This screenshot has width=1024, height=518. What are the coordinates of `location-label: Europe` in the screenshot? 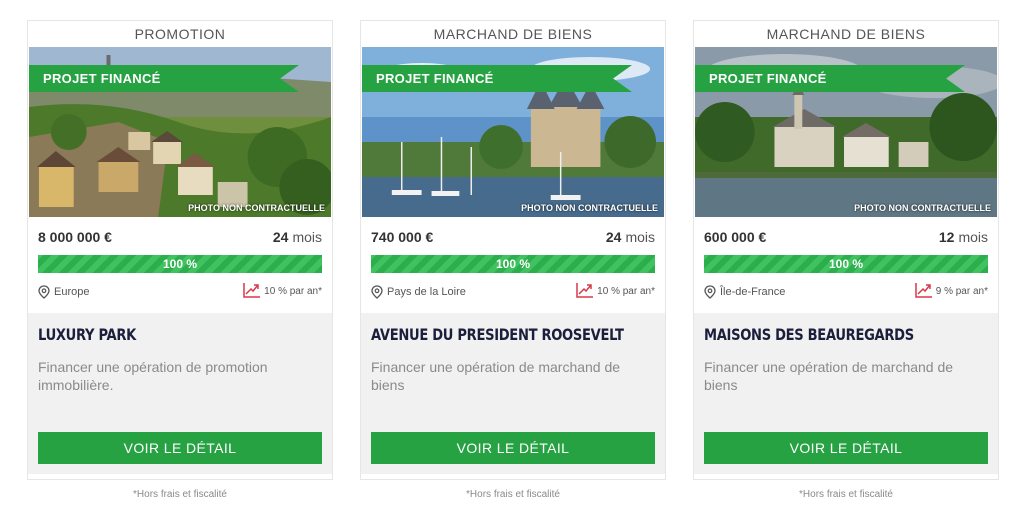 It's located at (72, 292).